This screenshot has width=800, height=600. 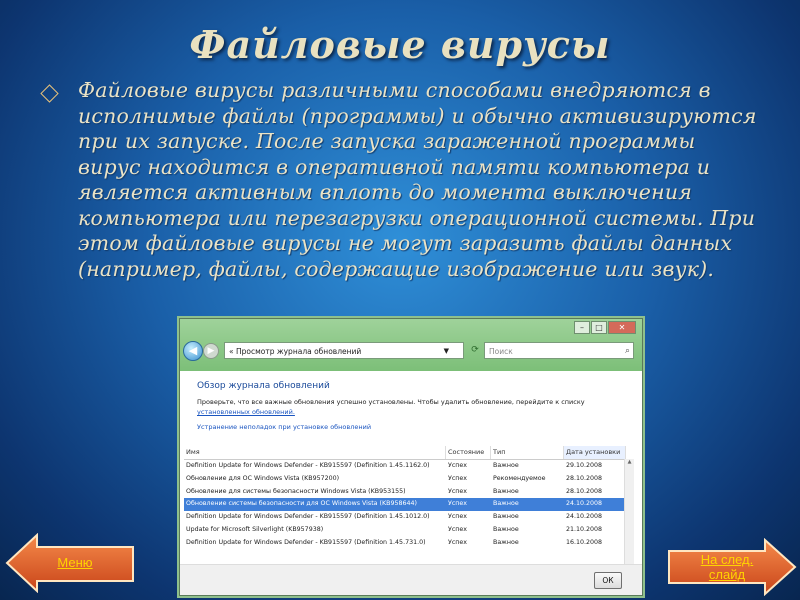 I want to click on address-text: Просмотр журнала обновлений, so click(x=298, y=351).